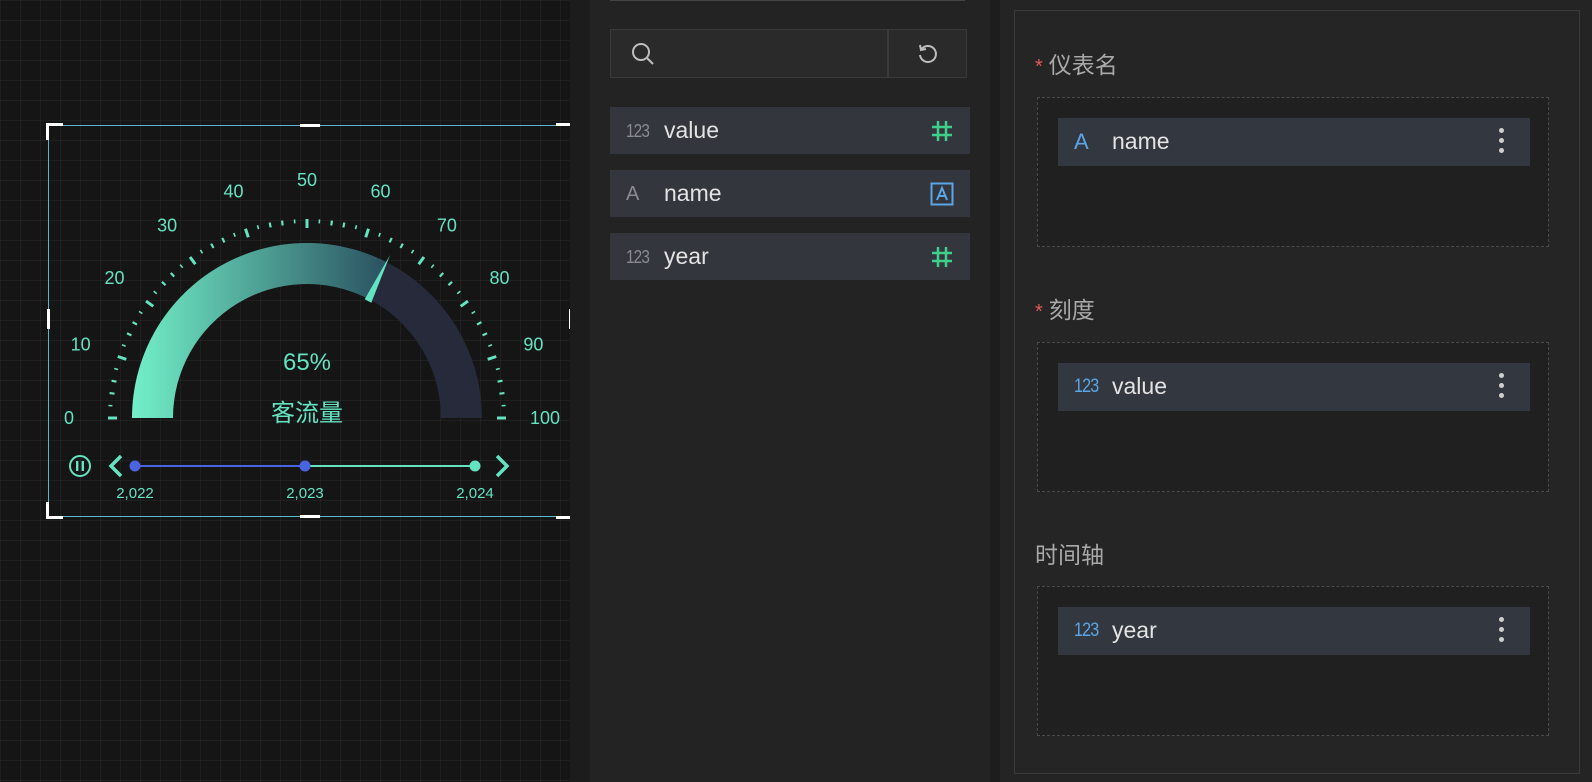 This screenshot has height=782, width=1592. Describe the element at coordinates (81, 344) in the screenshot. I see `gauge-scale-label: 10` at that location.